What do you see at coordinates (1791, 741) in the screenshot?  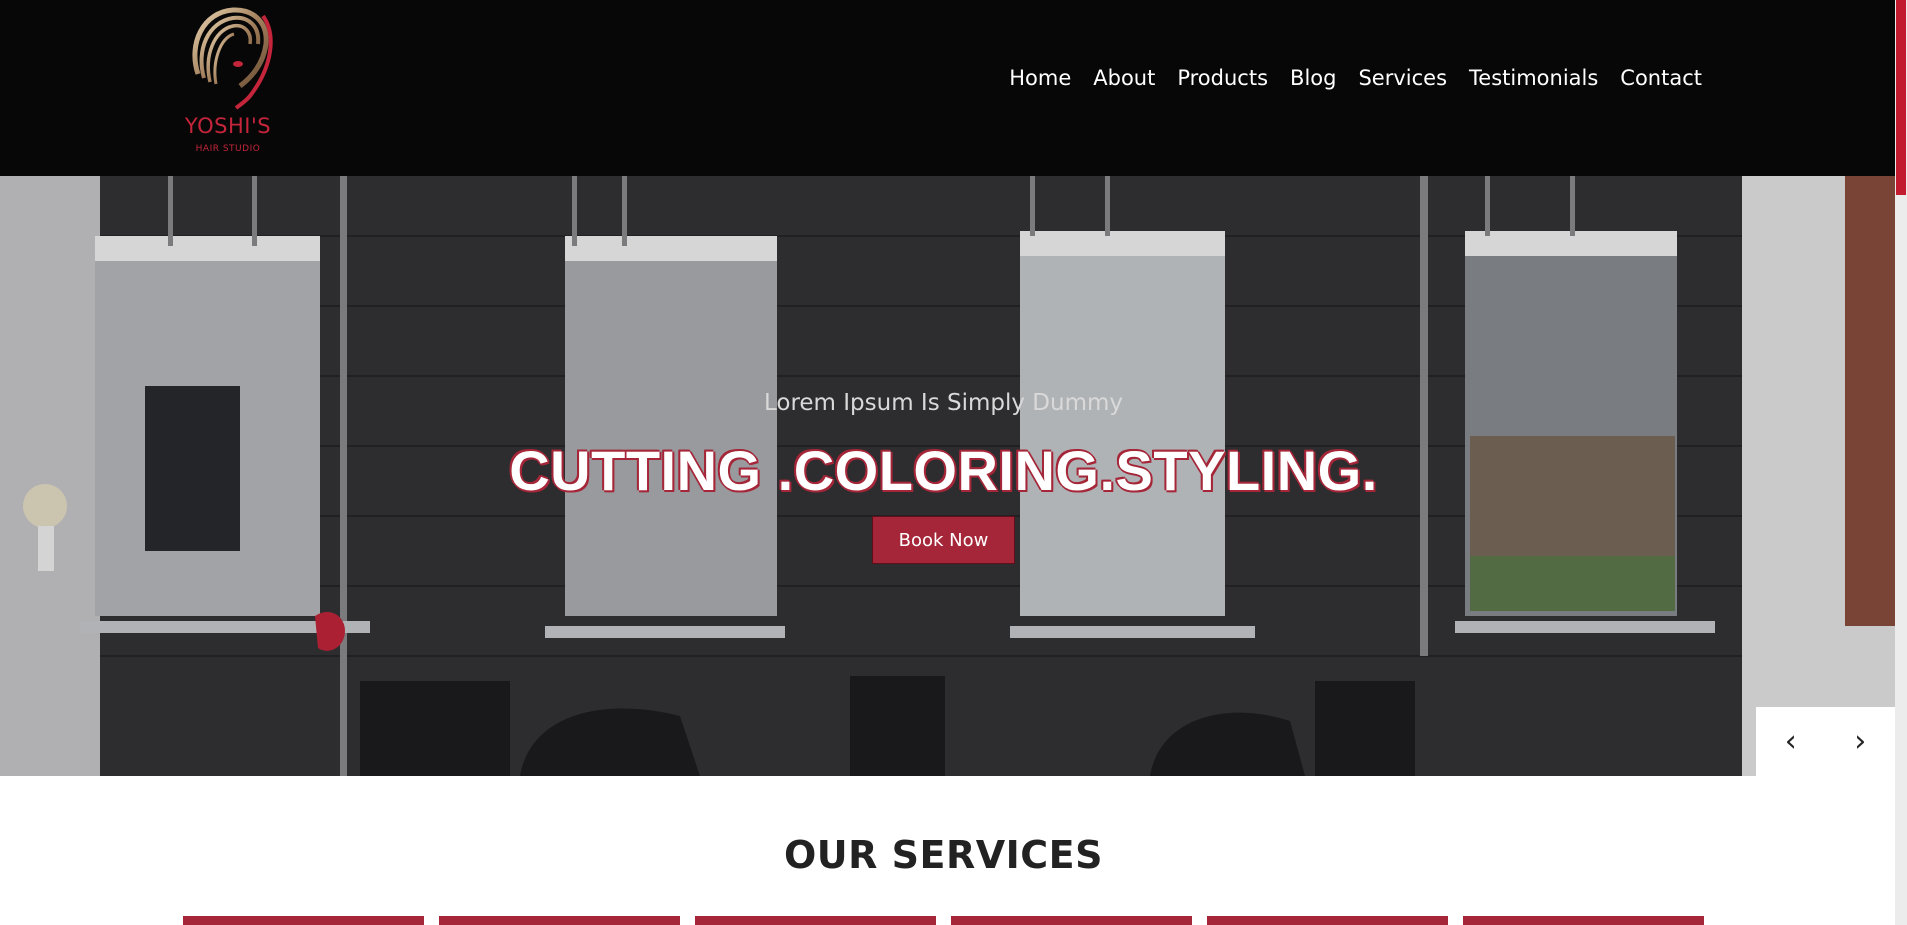 I see `chevron-left-icon: ‹` at bounding box center [1791, 741].